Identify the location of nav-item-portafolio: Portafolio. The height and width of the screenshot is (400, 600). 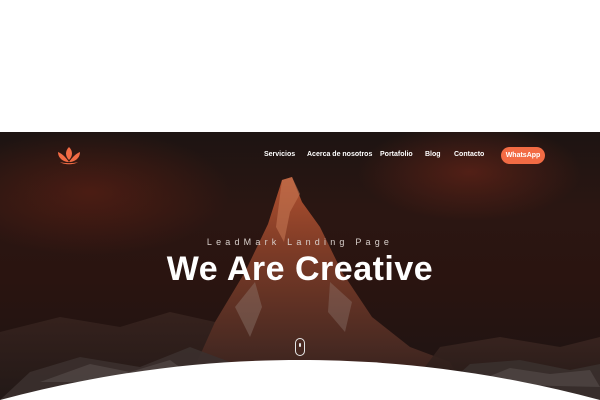
(396, 154).